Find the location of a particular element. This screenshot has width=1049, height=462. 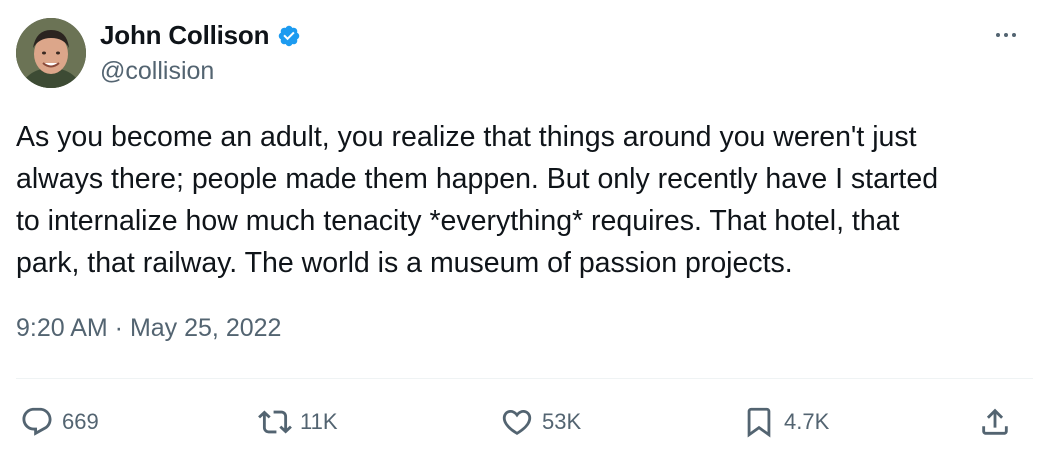

divider is located at coordinates (524, 378).